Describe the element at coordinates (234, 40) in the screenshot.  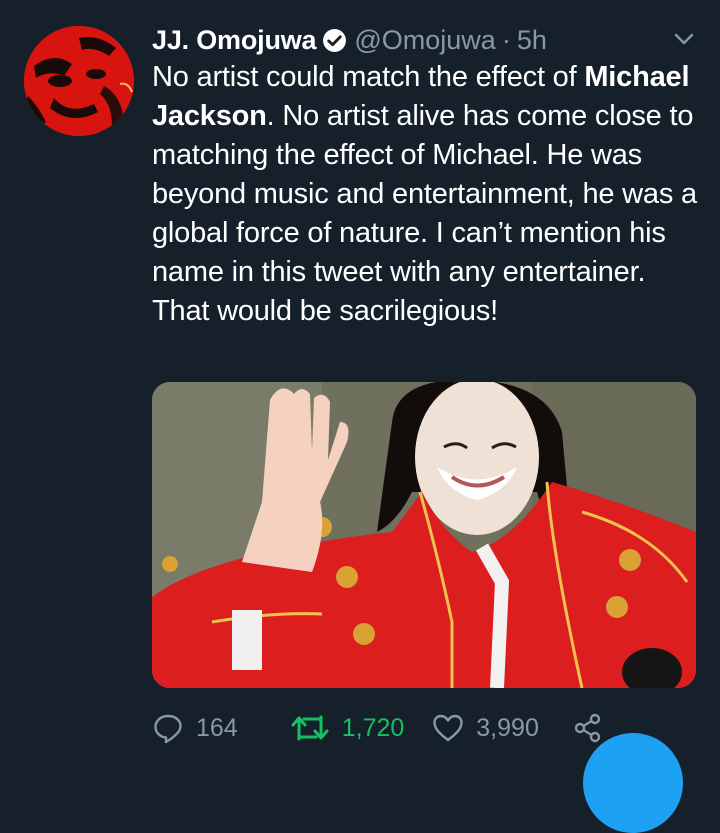
I see `author-name: JJ. Omojuwa` at that location.